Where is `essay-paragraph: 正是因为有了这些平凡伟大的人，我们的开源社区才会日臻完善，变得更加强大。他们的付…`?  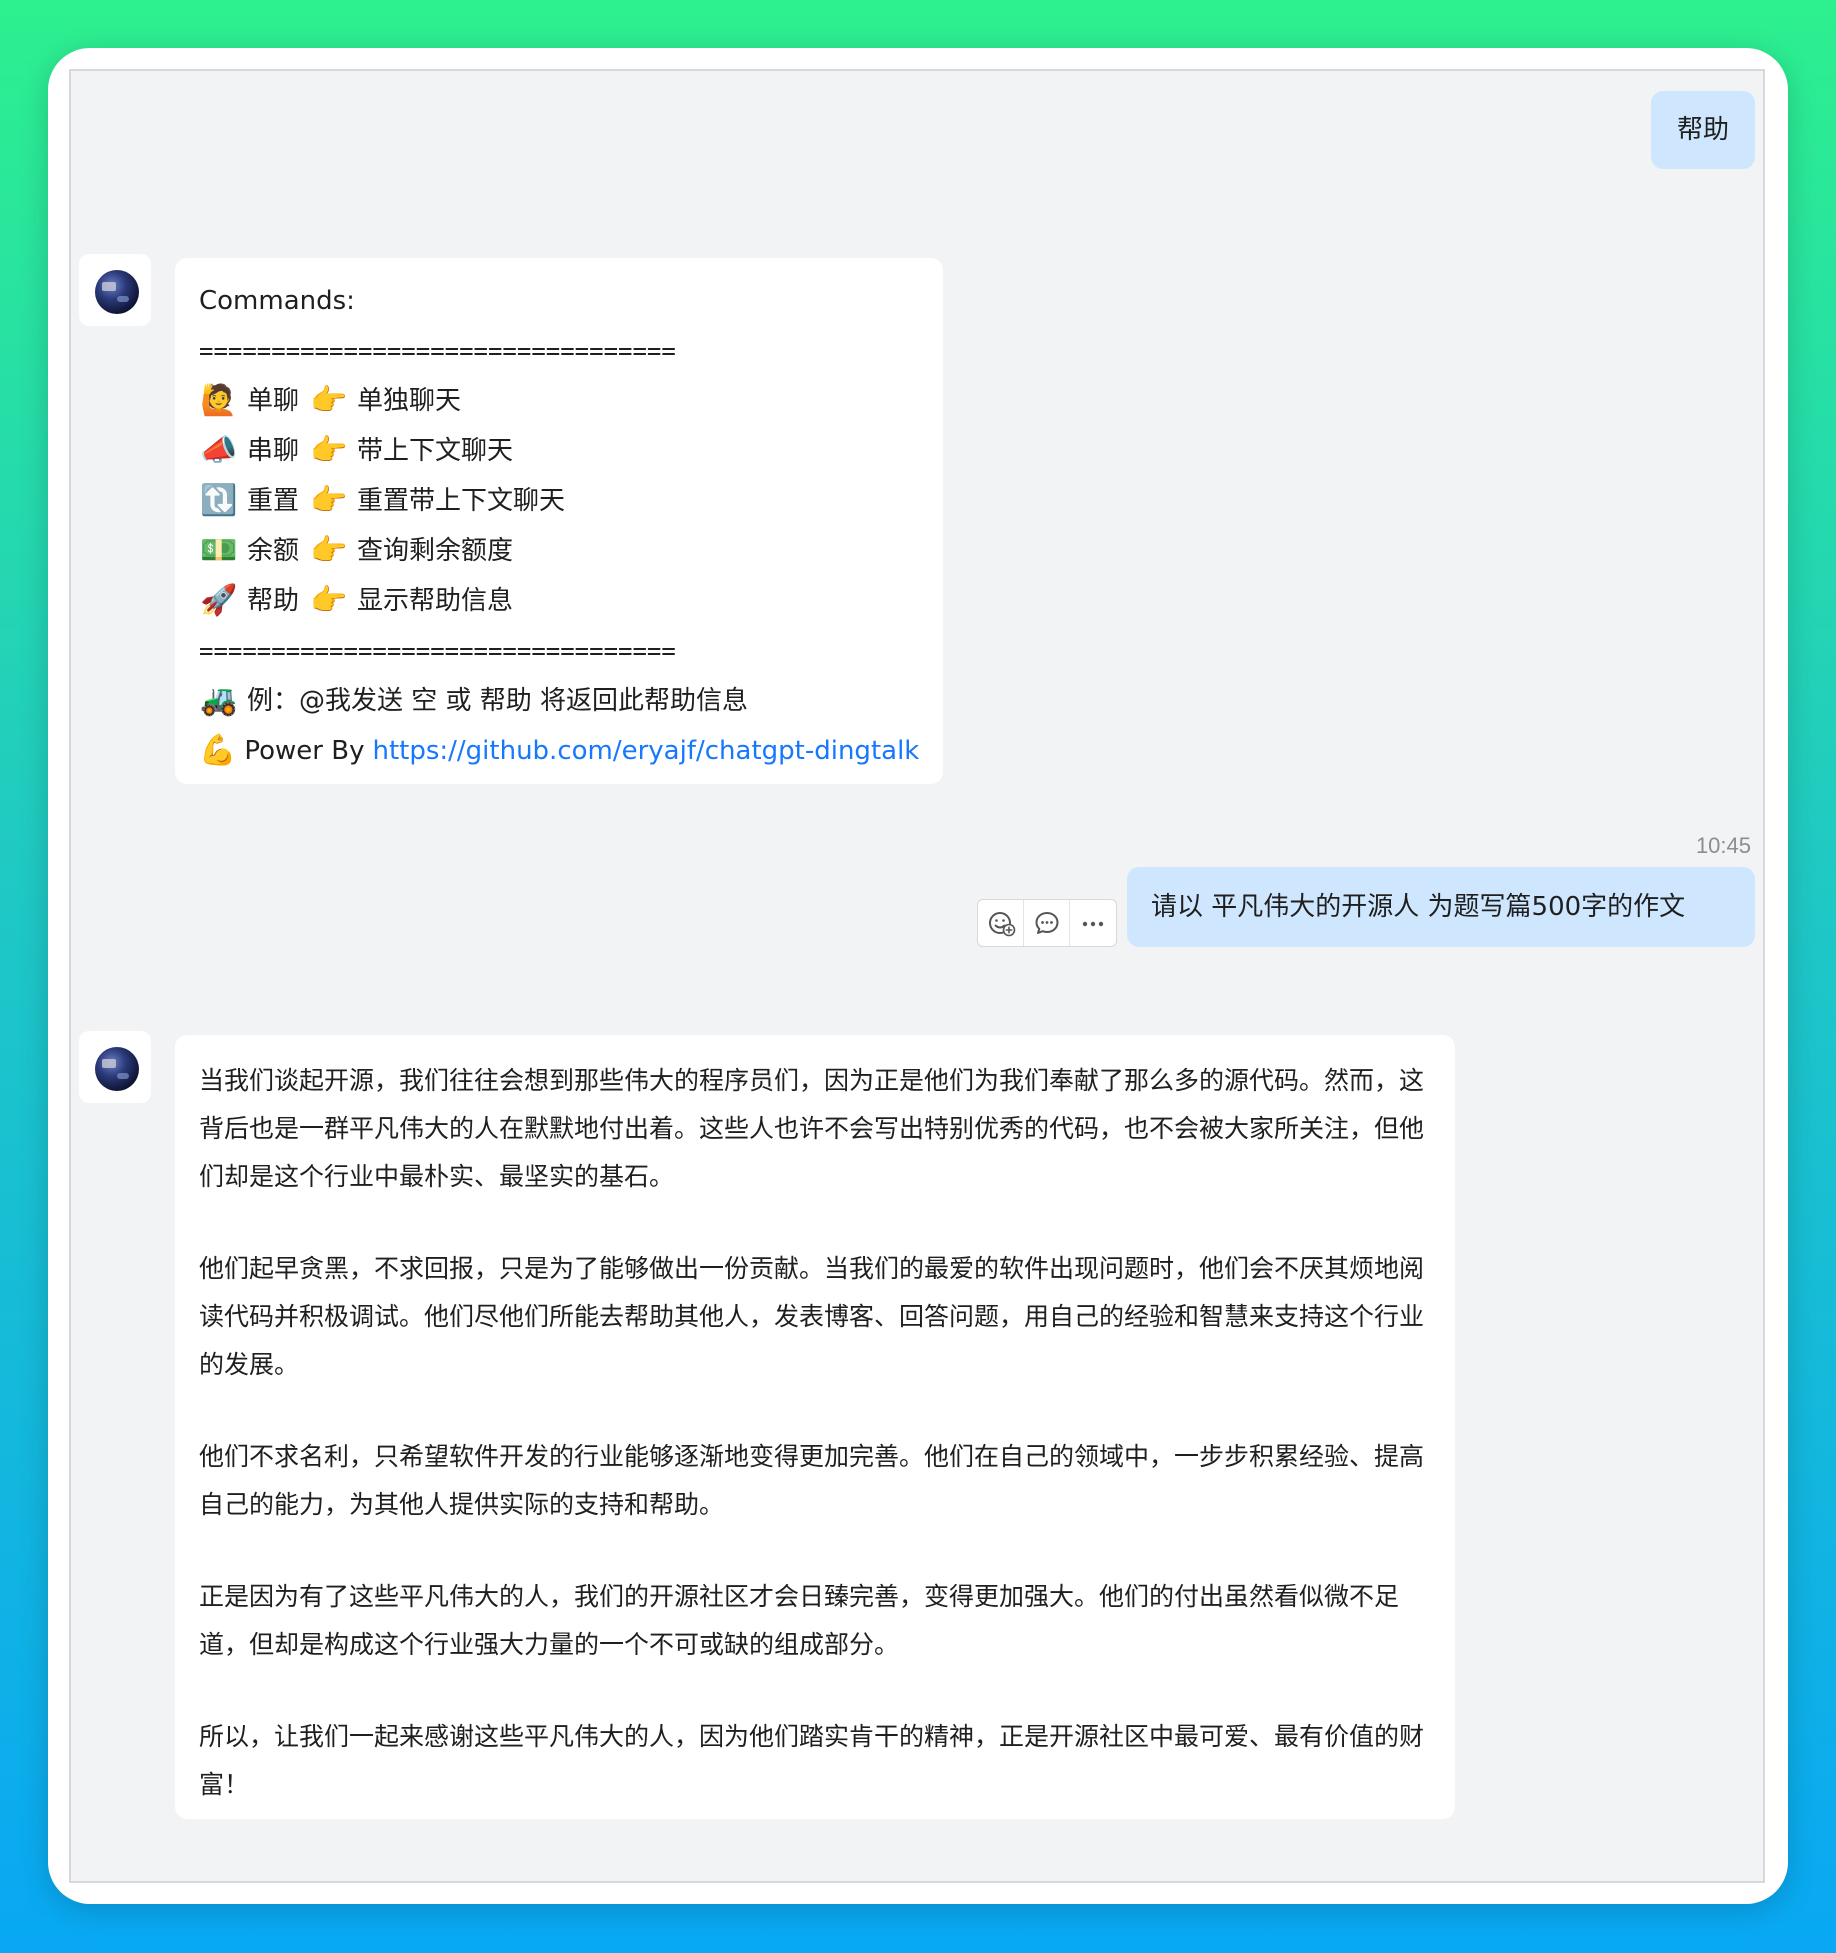 essay-paragraph: 正是因为有了这些平凡伟大的人，我们的开源社区才会日臻完善，变得更加强大。他们的付… is located at coordinates (799, 1620).